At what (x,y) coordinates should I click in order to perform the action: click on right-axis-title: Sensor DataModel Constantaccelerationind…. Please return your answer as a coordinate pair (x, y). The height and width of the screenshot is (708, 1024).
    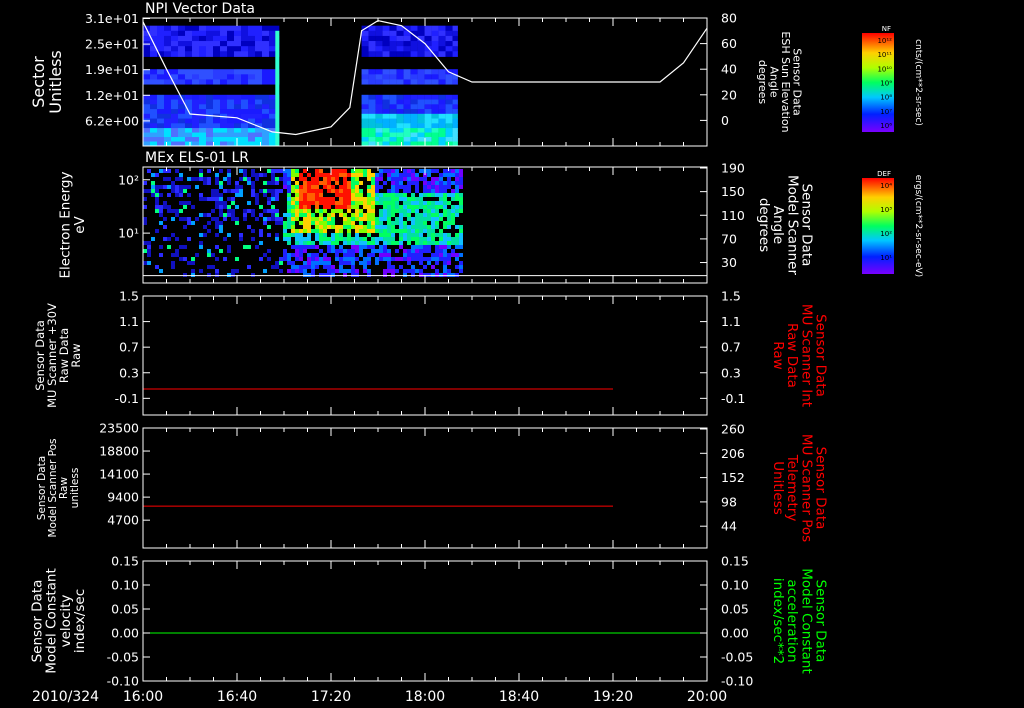
    Looking at the image, I should click on (799, 621).